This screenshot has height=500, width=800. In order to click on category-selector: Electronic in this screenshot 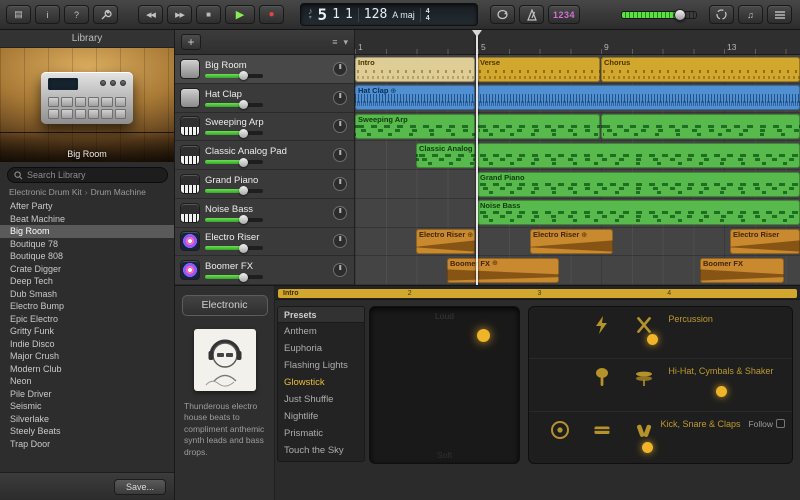, I will do `click(224, 305)`.